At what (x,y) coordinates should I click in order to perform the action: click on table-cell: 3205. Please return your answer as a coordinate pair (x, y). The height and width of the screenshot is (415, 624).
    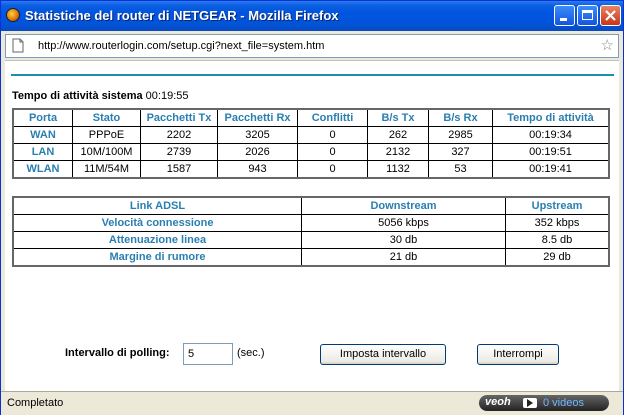
    Looking at the image, I should click on (257, 135).